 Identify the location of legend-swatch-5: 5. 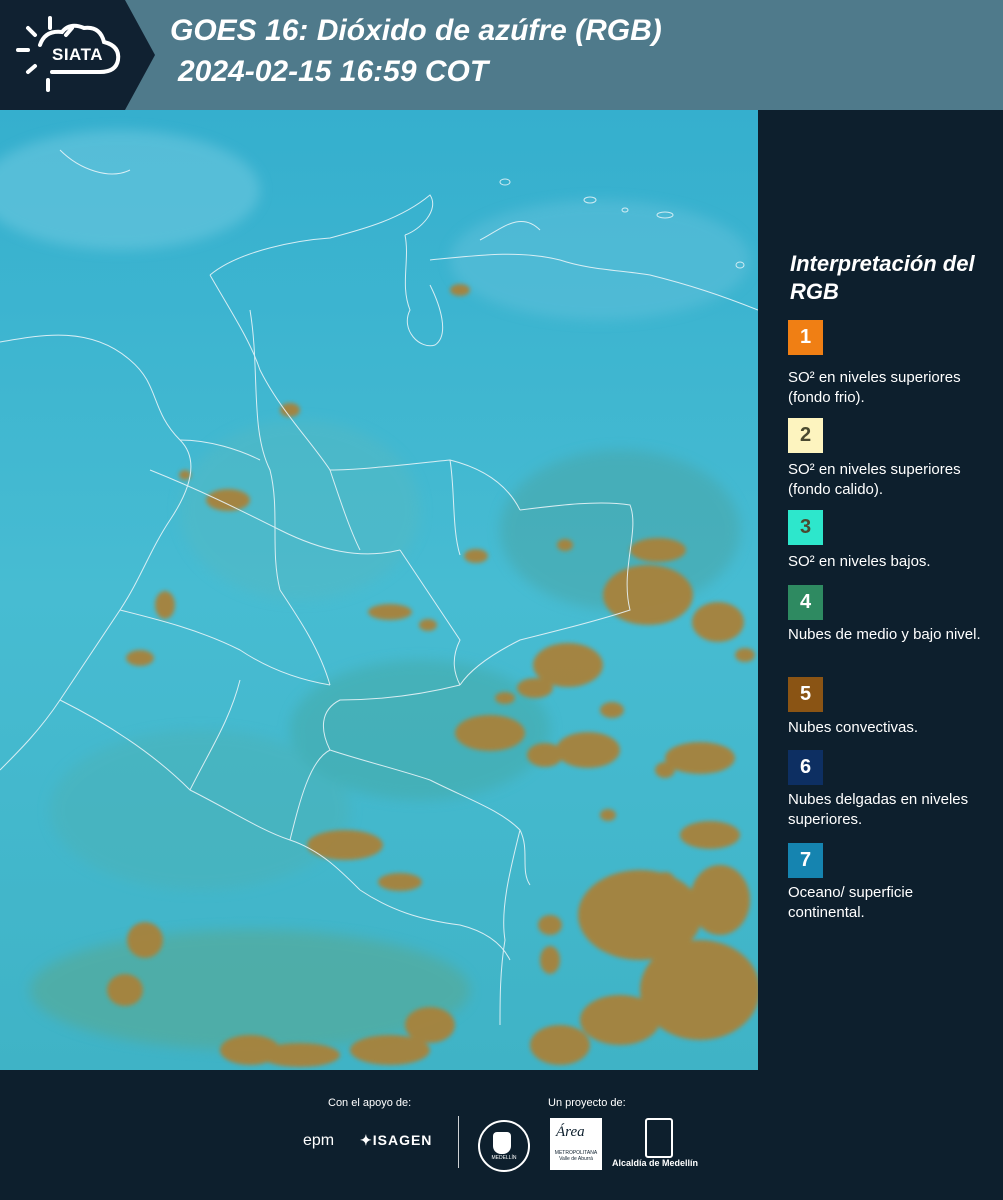
(805, 694).